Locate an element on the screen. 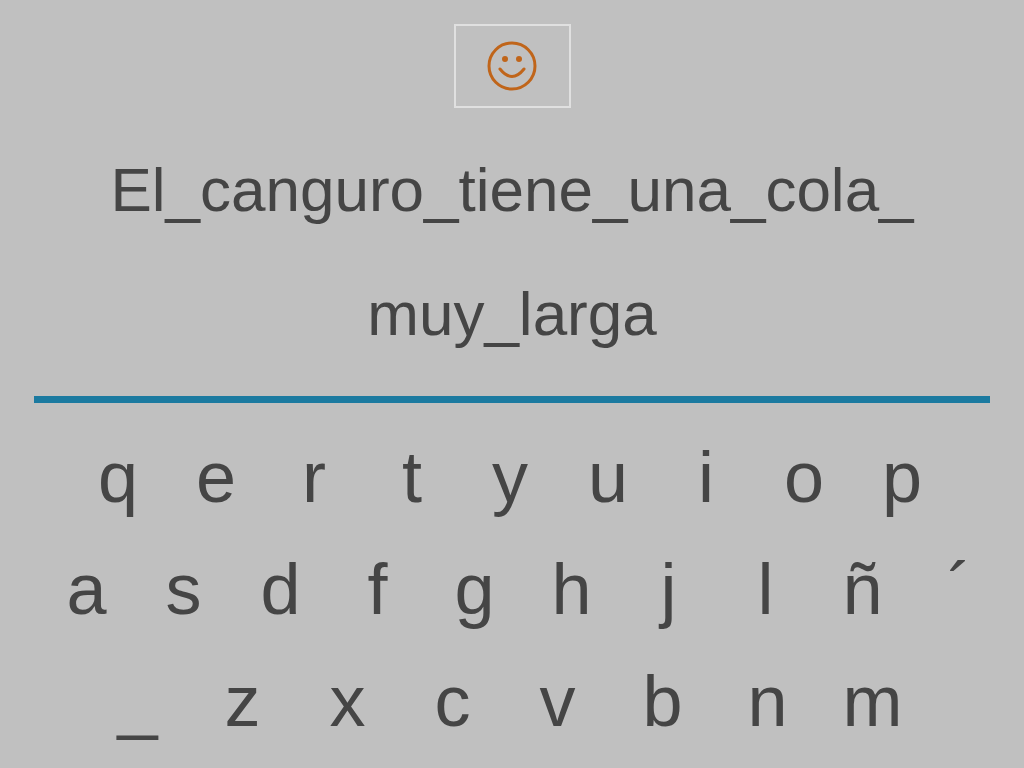  letter-key: r is located at coordinates (314, 477).